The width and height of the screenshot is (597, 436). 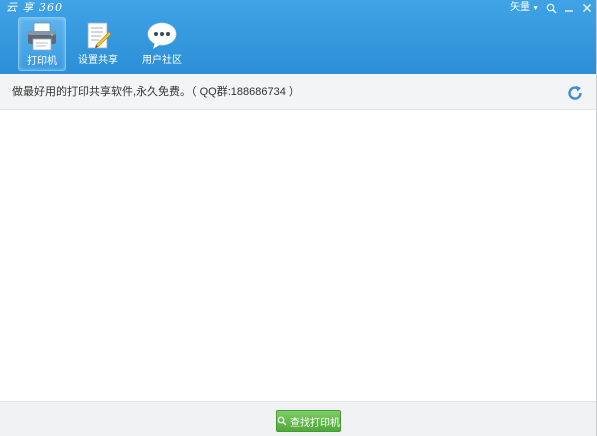 I want to click on share-settings-icon, so click(x=98, y=36).